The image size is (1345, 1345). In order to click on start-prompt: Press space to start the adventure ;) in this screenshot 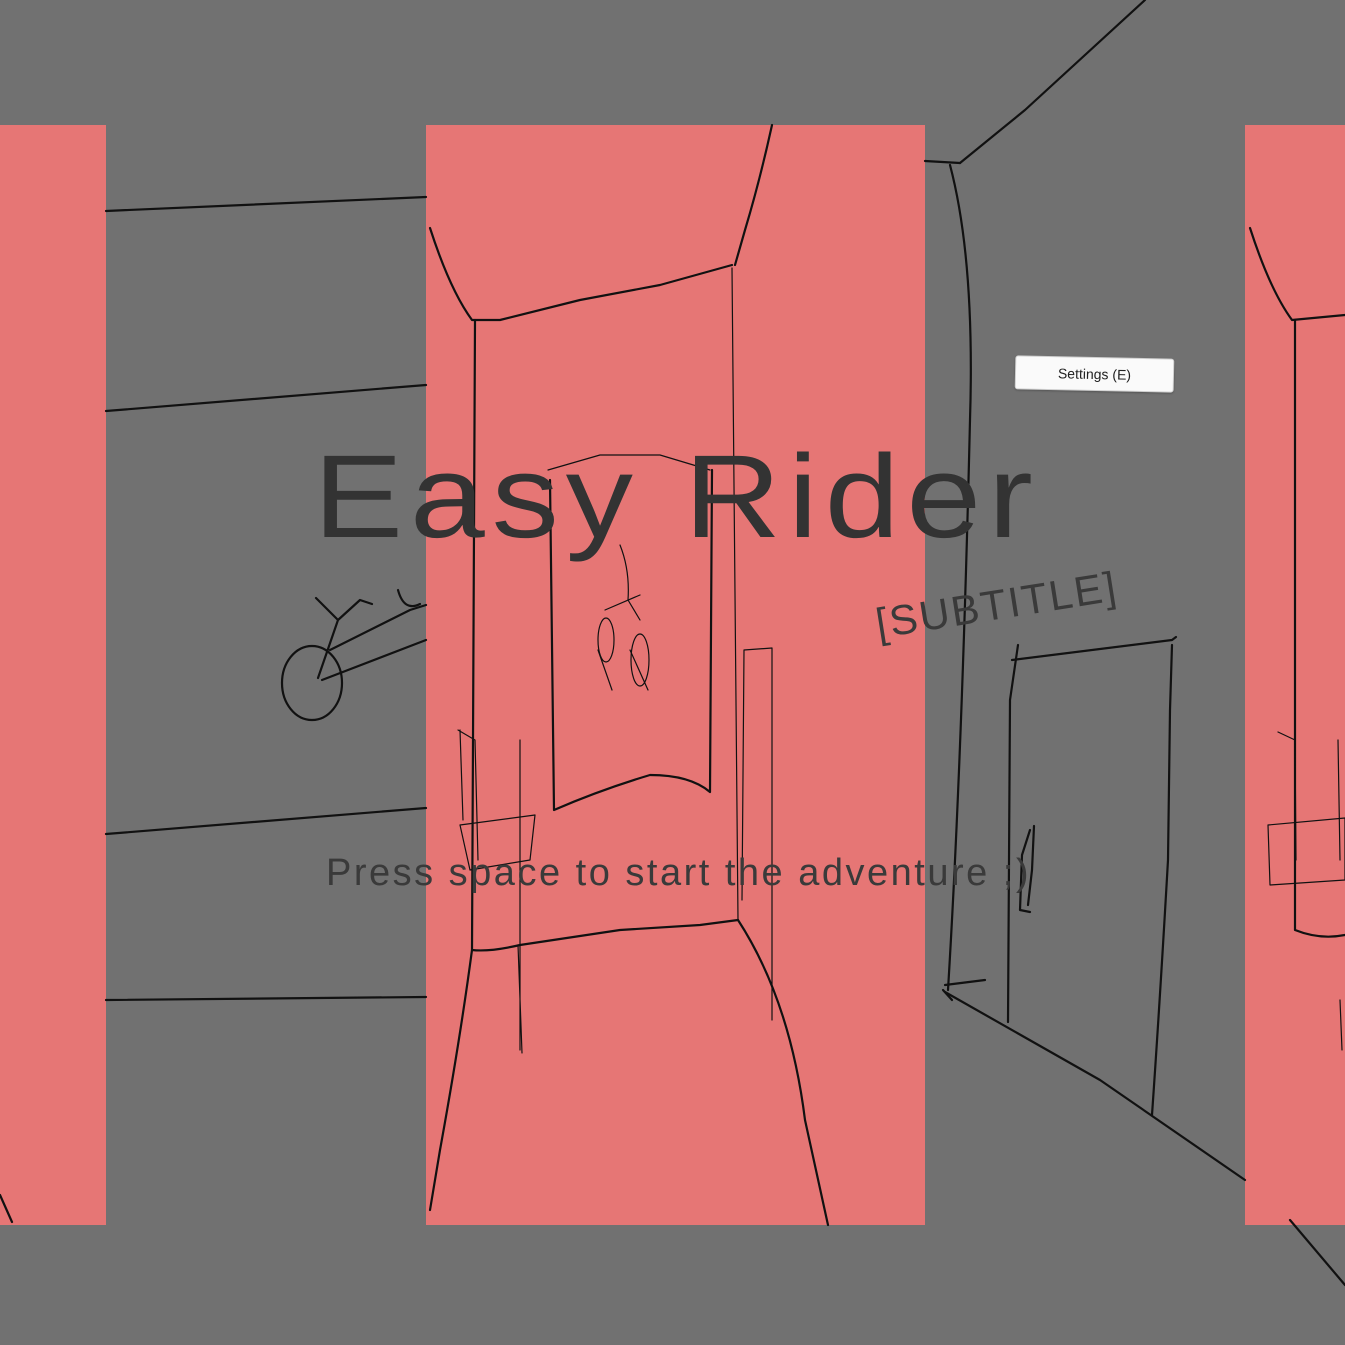, I will do `click(678, 873)`.